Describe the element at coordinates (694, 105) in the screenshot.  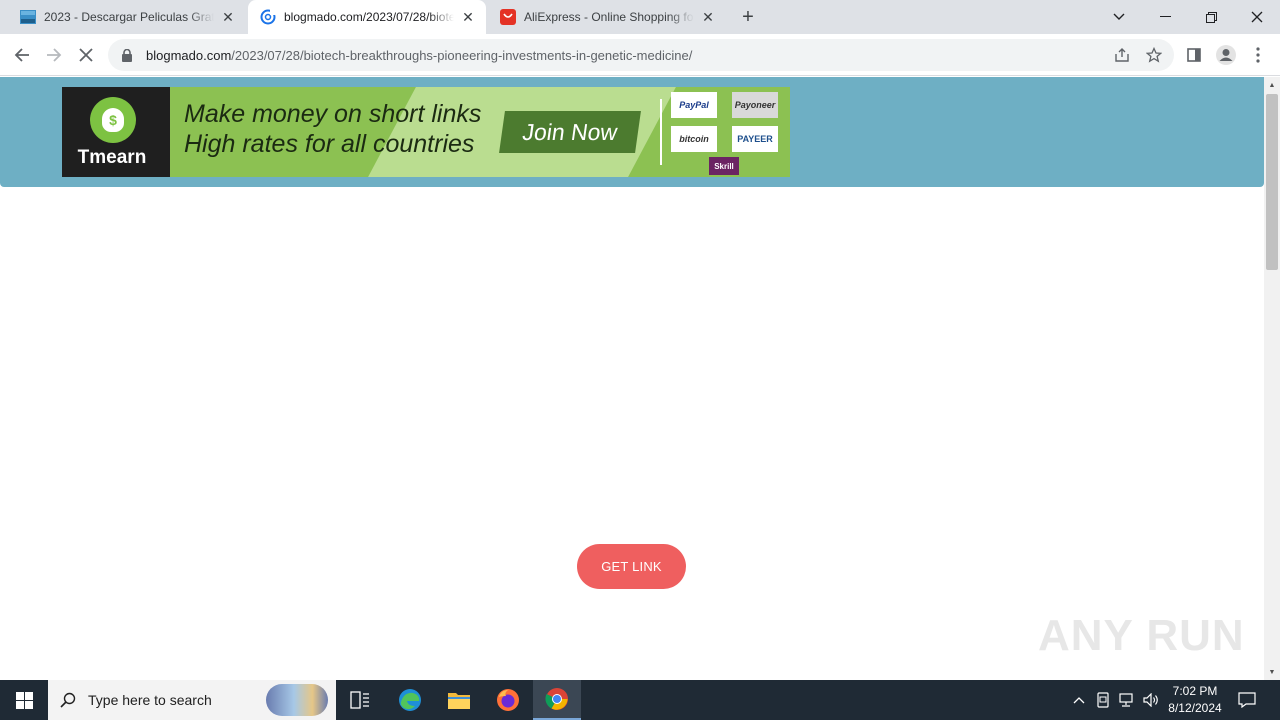
I see `paypal-logo: PayPal` at that location.